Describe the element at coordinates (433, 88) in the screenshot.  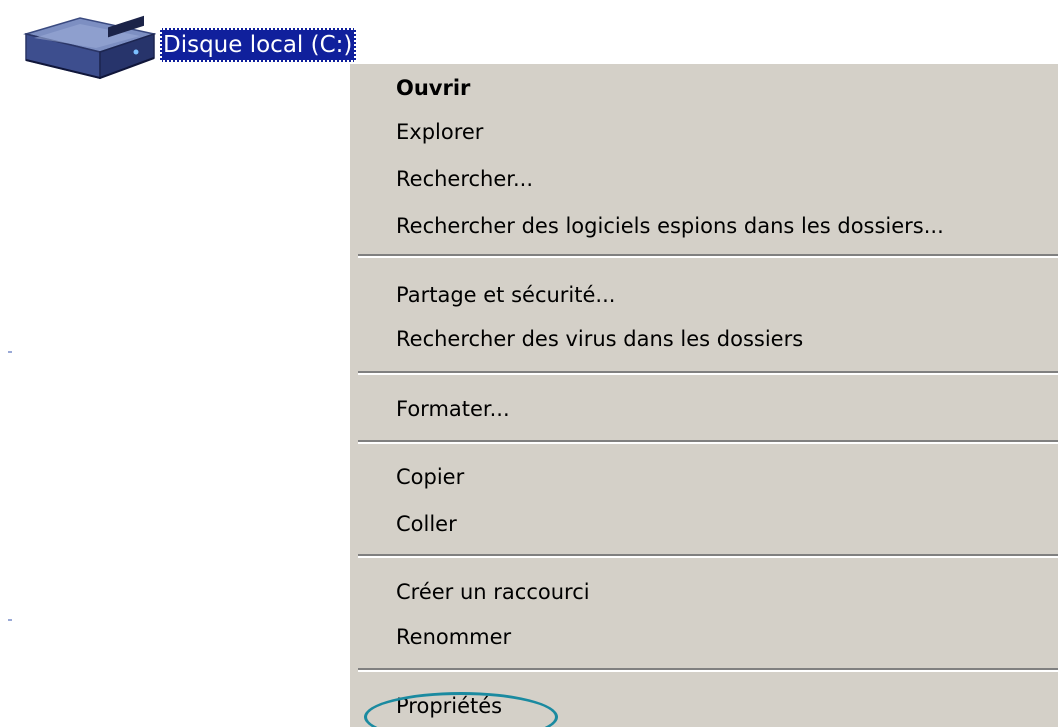
I see `menu-item-open: Ouvrir` at that location.